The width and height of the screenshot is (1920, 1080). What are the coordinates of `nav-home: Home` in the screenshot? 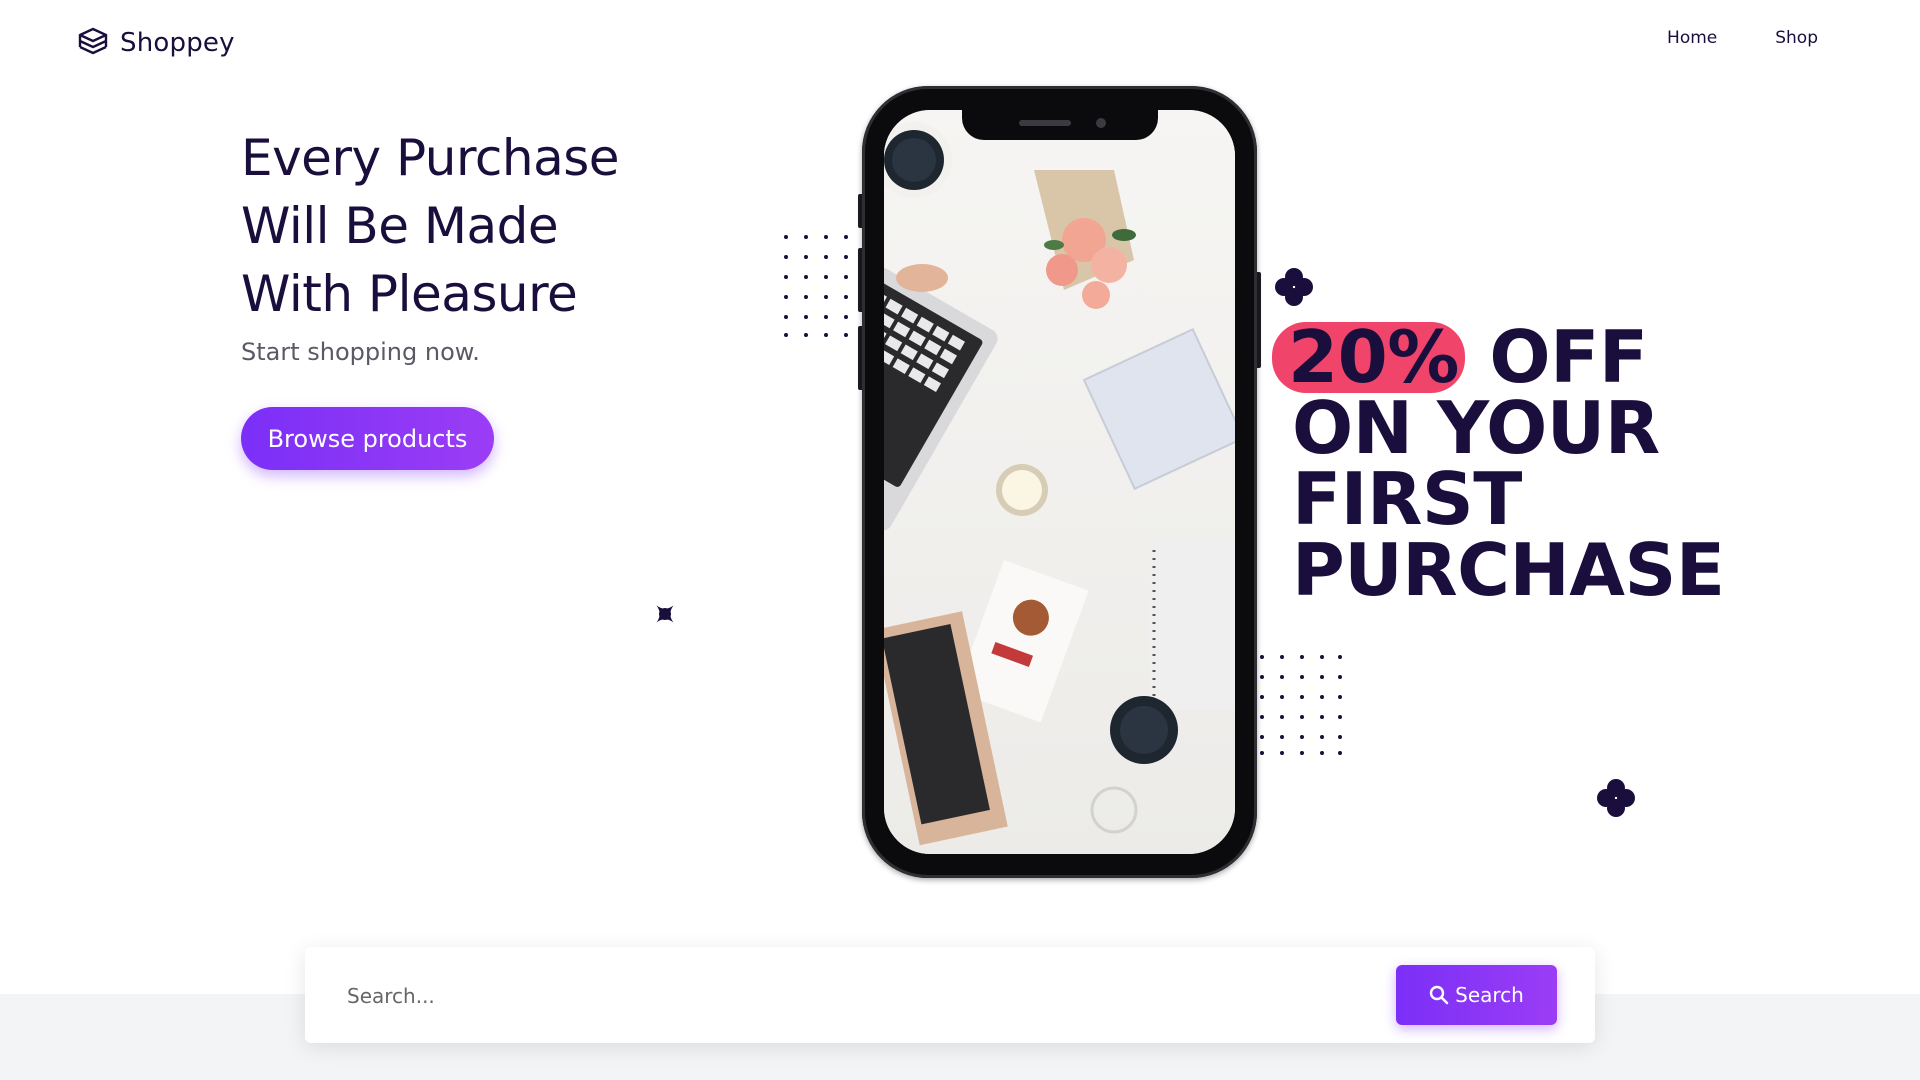 It's located at (1692, 38).